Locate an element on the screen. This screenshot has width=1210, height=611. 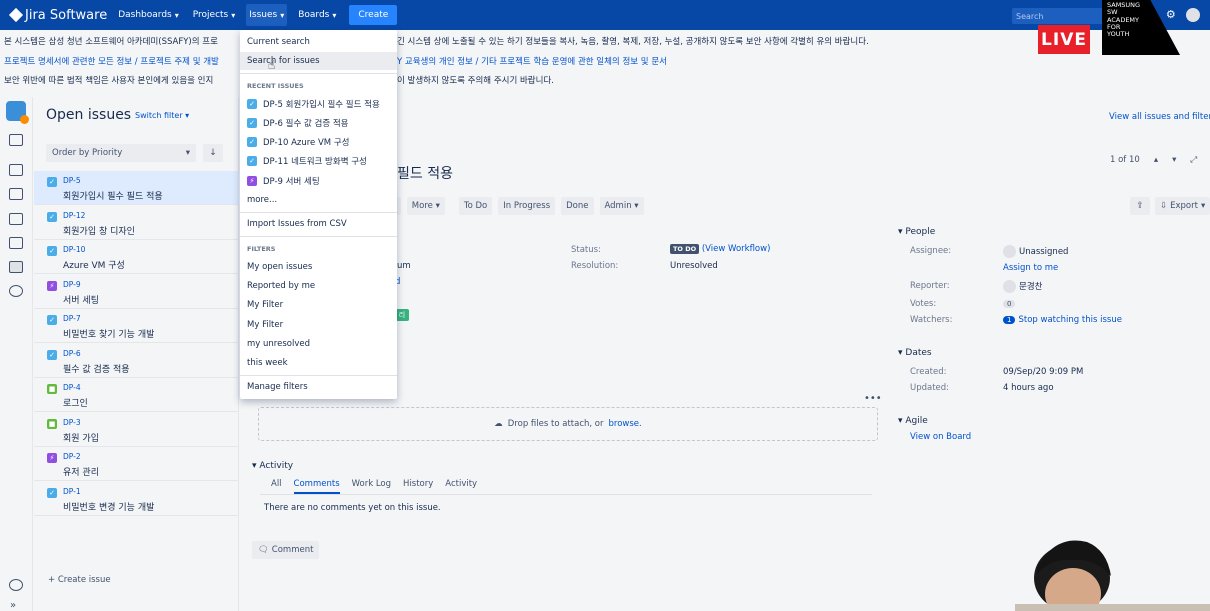
menu-recent-issue: ⚡ DP-9 서버 세팅 is located at coordinates (318, 181).